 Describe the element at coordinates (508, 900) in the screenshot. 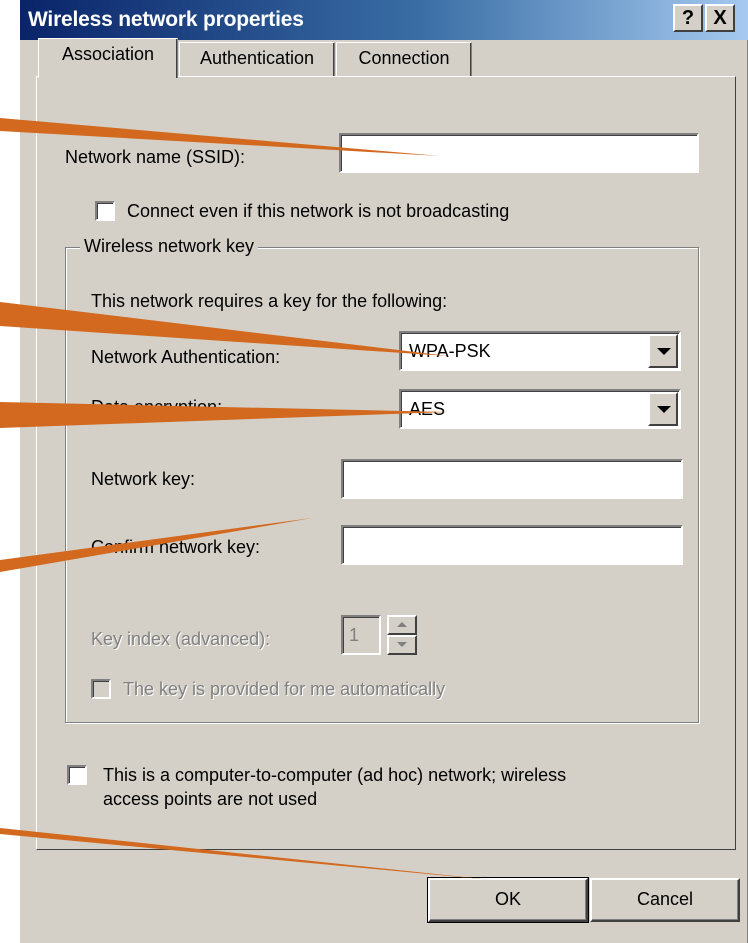

I see `ok-button: OK` at that location.